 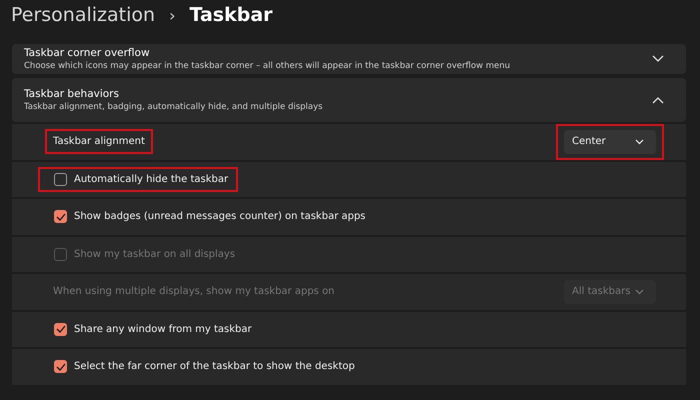 What do you see at coordinates (231, 15) in the screenshot?
I see `page-title: Taskbar` at bounding box center [231, 15].